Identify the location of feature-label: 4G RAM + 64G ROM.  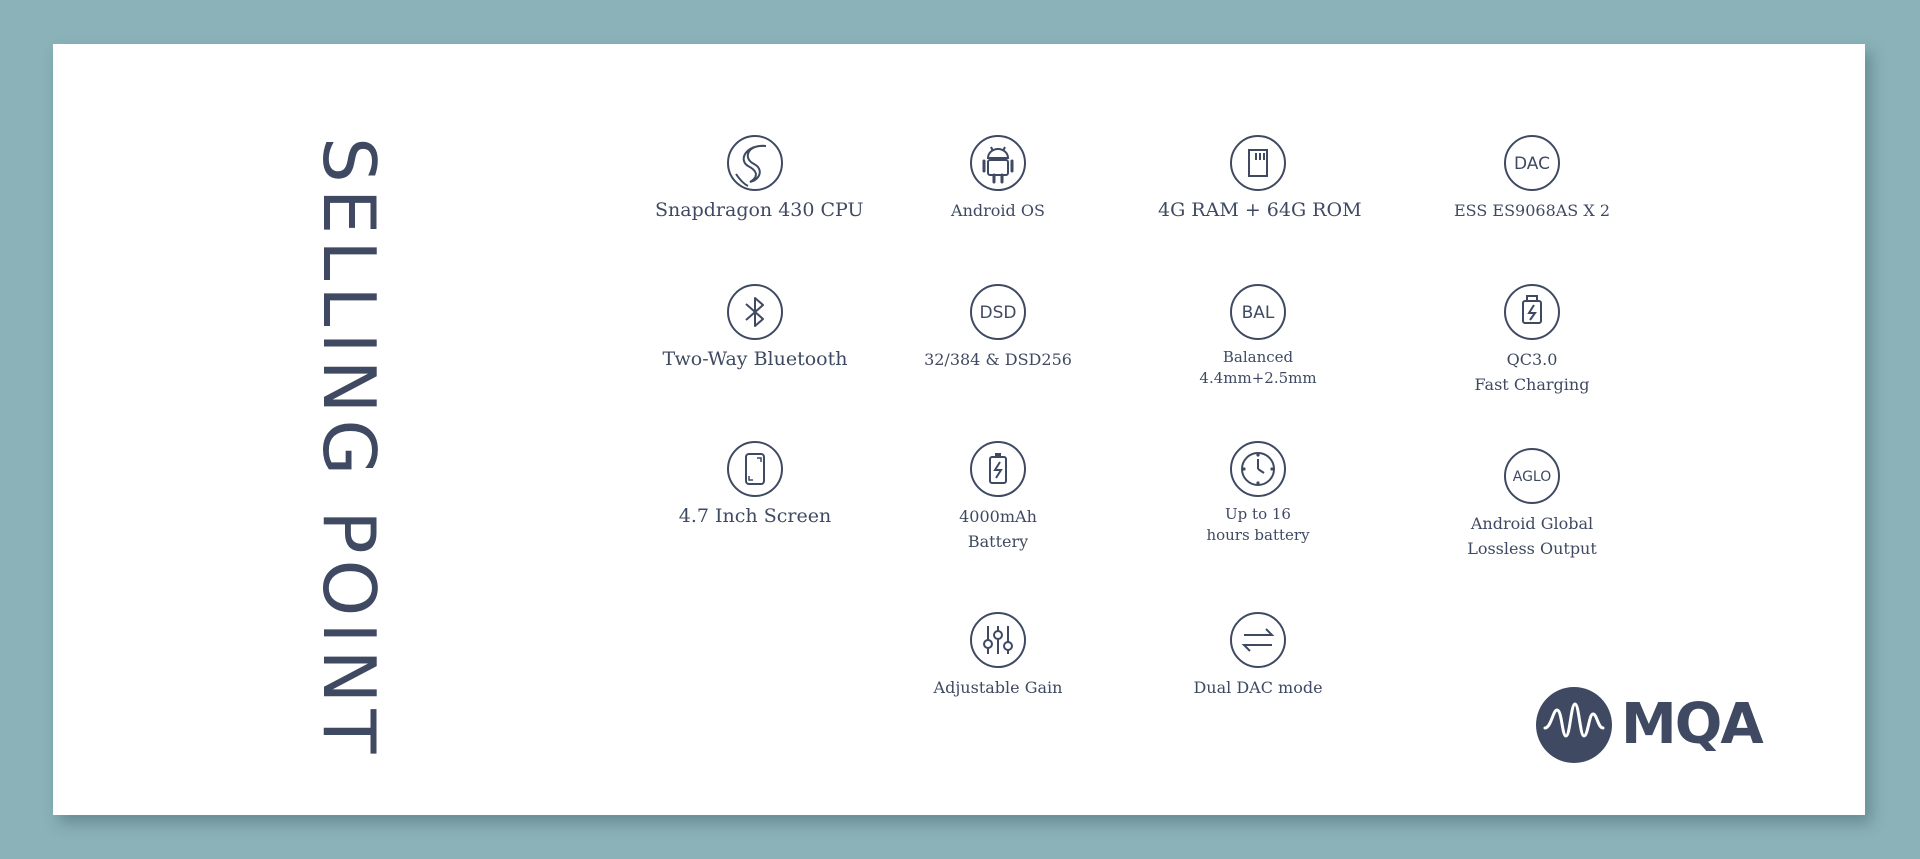
(1260, 210).